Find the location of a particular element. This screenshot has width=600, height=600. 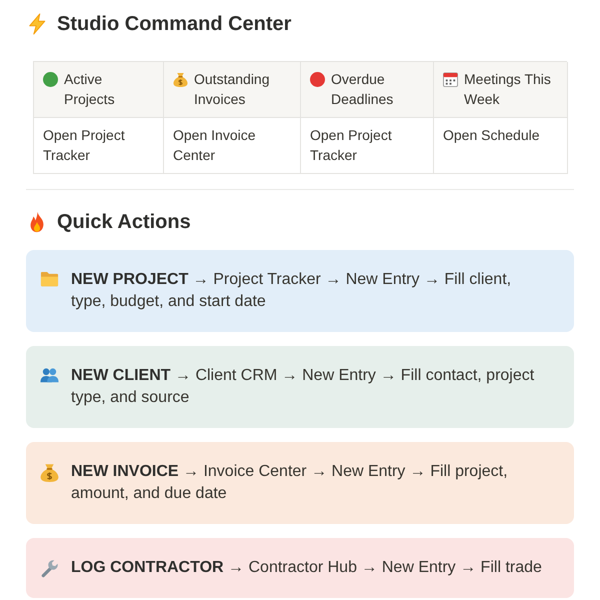

people-icon is located at coordinates (49, 375).